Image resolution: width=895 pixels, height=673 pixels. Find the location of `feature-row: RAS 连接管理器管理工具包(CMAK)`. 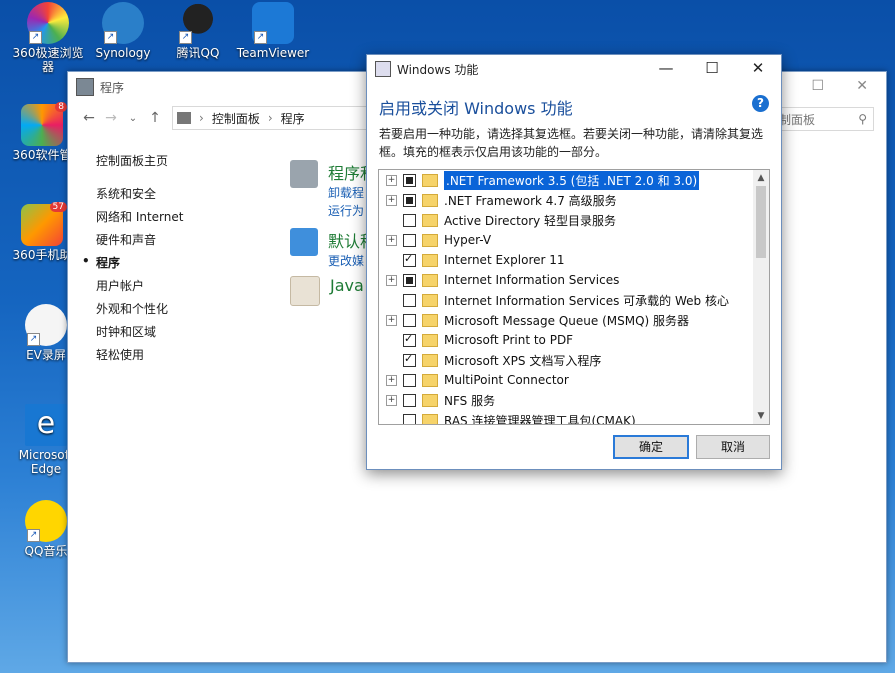

feature-row: RAS 连接管理器管理工具包(CMAK) is located at coordinates (574, 417).